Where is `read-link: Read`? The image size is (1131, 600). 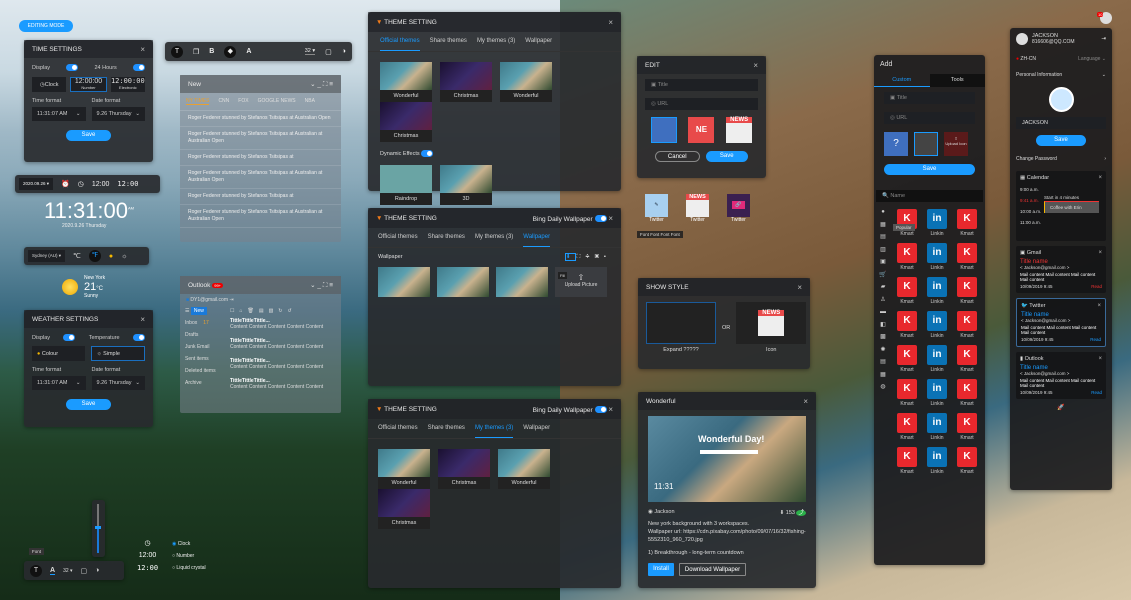
read-link: Read is located at coordinates (1096, 286).